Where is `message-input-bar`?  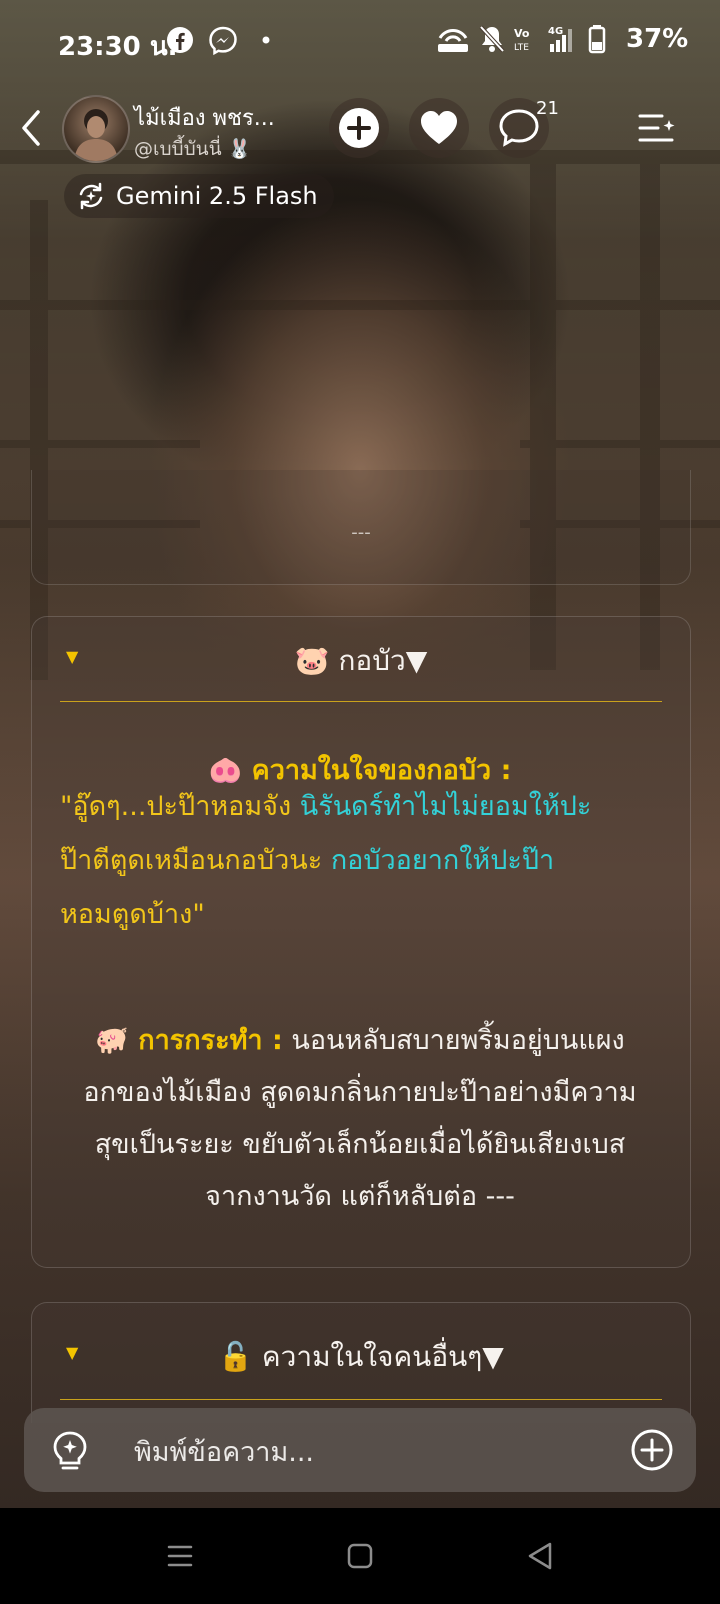
message-input-bar is located at coordinates (360, 1450).